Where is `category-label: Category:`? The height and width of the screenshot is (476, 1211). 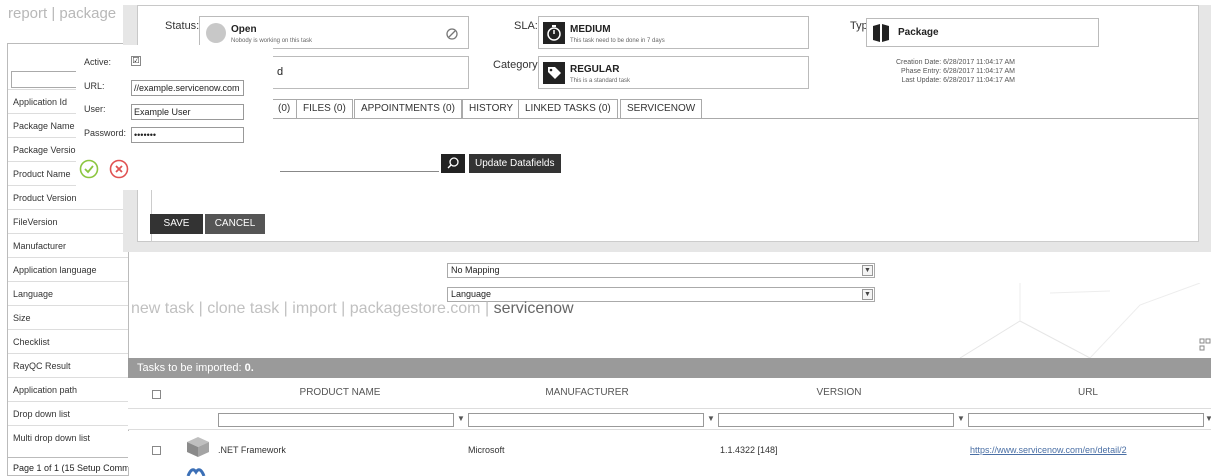 category-label: Category: is located at coordinates (517, 65).